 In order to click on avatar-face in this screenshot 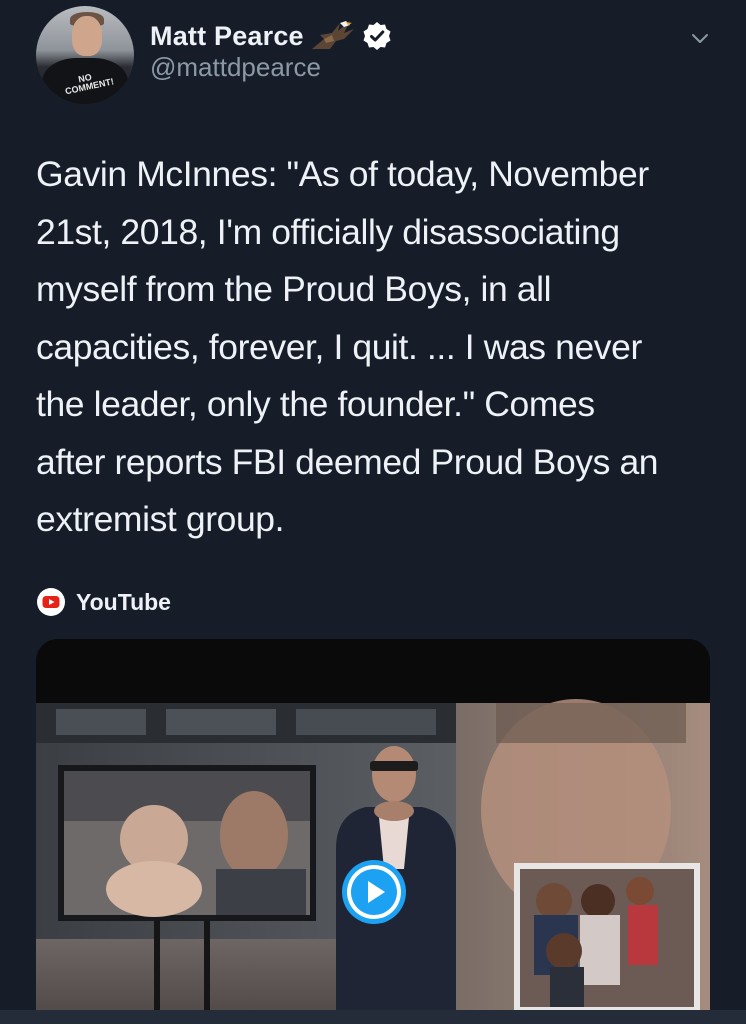, I will do `click(87, 36)`.